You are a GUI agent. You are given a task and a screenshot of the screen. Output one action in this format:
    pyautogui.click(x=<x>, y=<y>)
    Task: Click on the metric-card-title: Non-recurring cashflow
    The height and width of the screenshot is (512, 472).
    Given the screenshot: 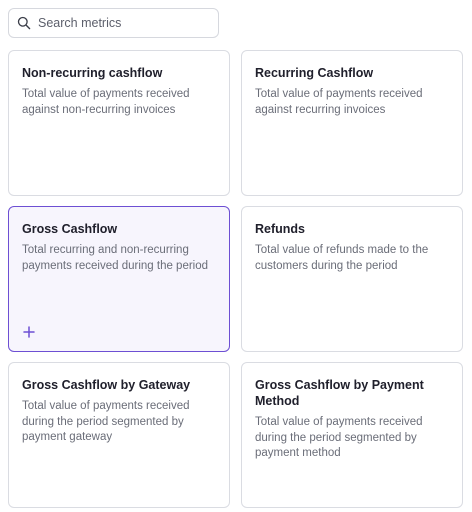 What is the action you would take?
    pyautogui.click(x=92, y=73)
    